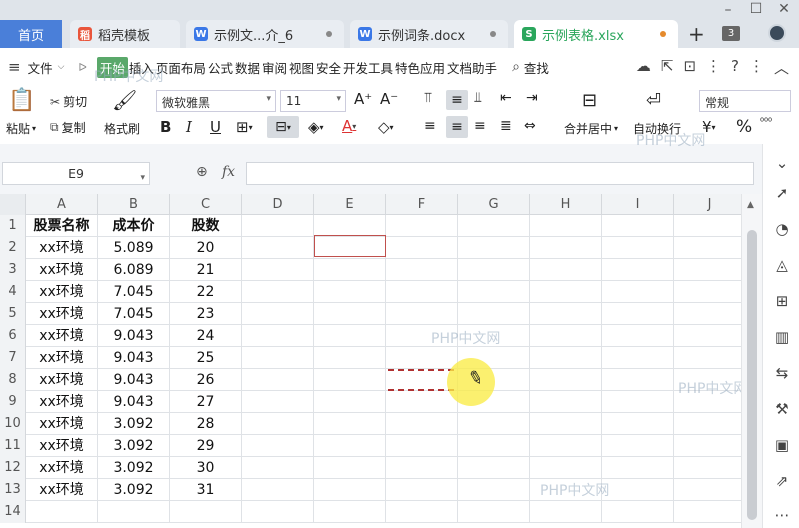 The height and width of the screenshot is (528, 799). What do you see at coordinates (782, 410) in the screenshot?
I see `tool-icon: ⚒` at bounding box center [782, 410].